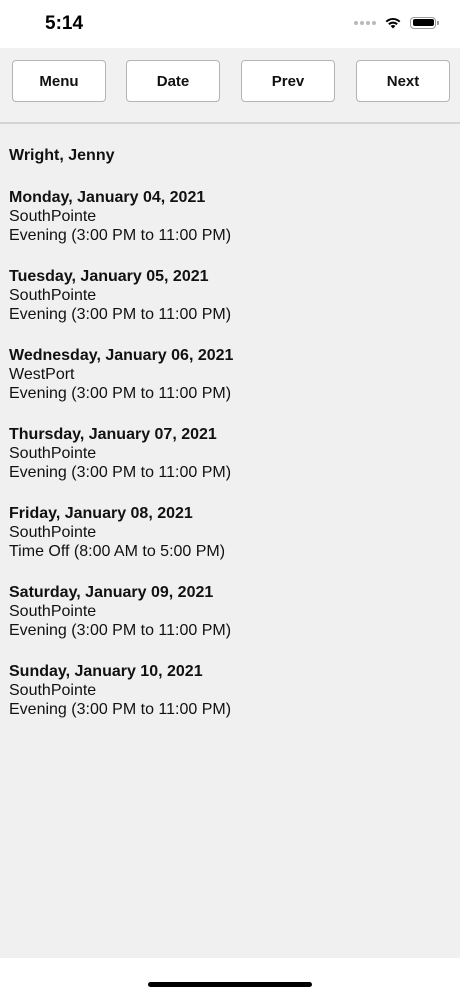  I want to click on shift-date: Friday, January 08, 2021, so click(101, 513).